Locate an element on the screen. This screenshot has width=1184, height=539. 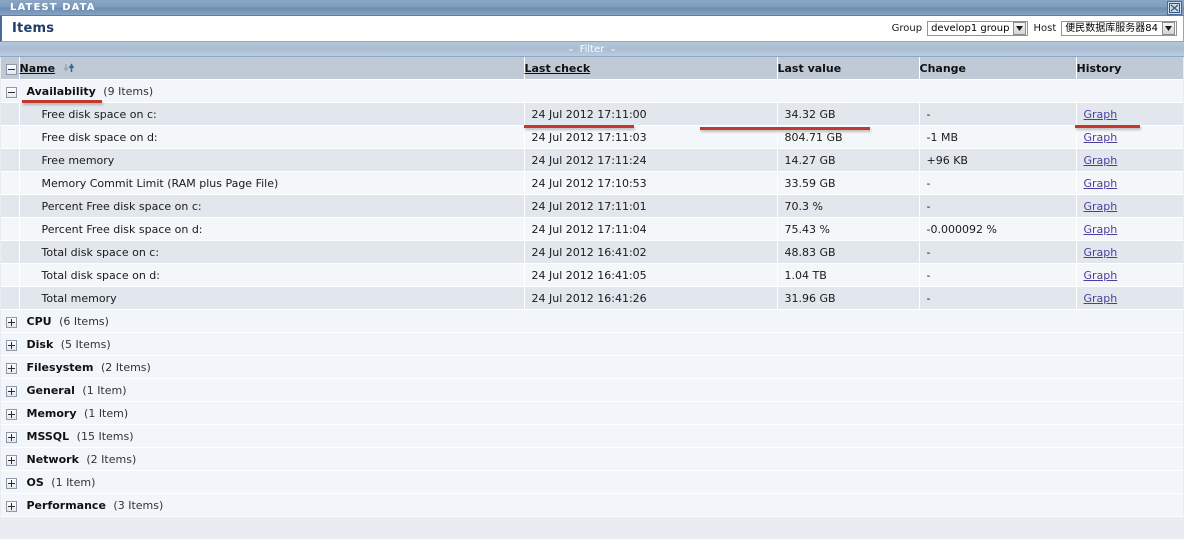
group-row-filesystem: Filesystem (2 Items) is located at coordinates (592, 367).